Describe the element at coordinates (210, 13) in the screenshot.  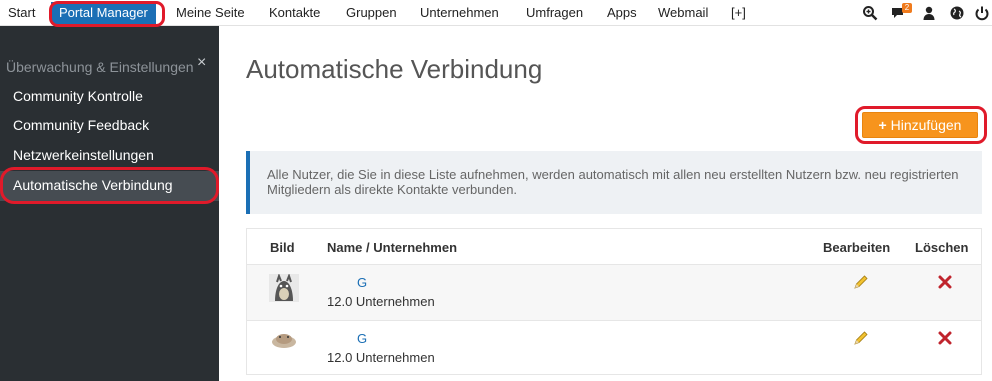
I see `nav-meine-seite: Meine Seite` at that location.